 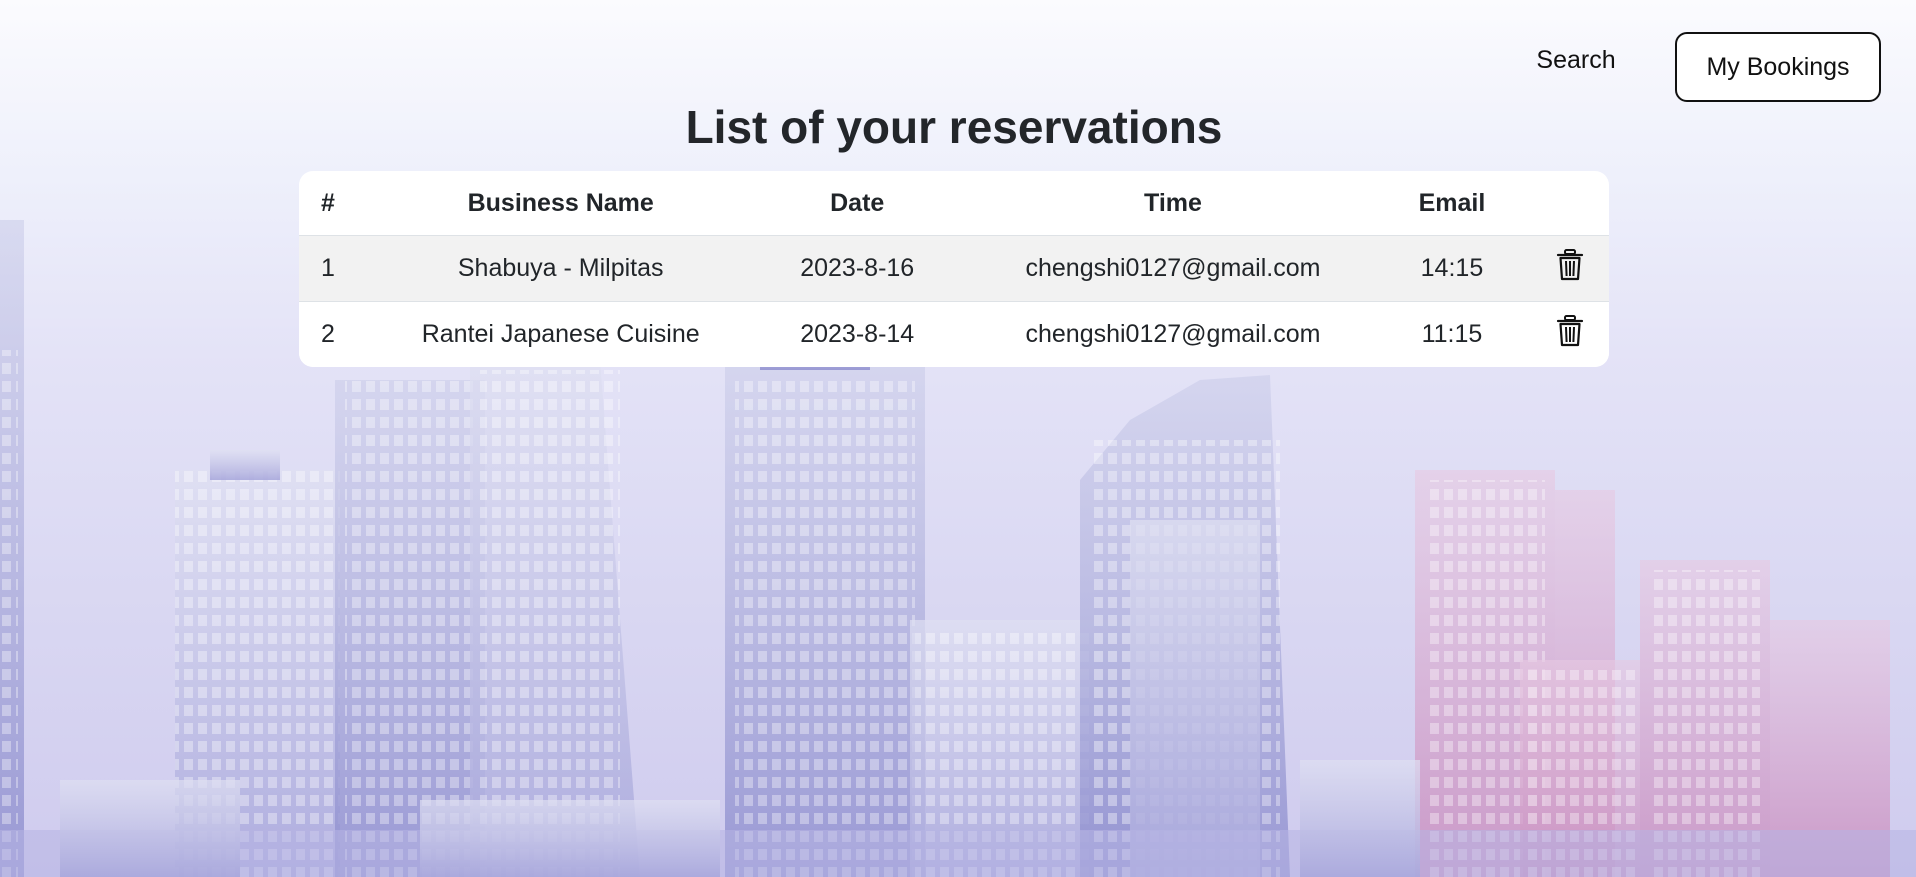 I want to click on cell-date: 2023-8-14, so click(x=857, y=334).